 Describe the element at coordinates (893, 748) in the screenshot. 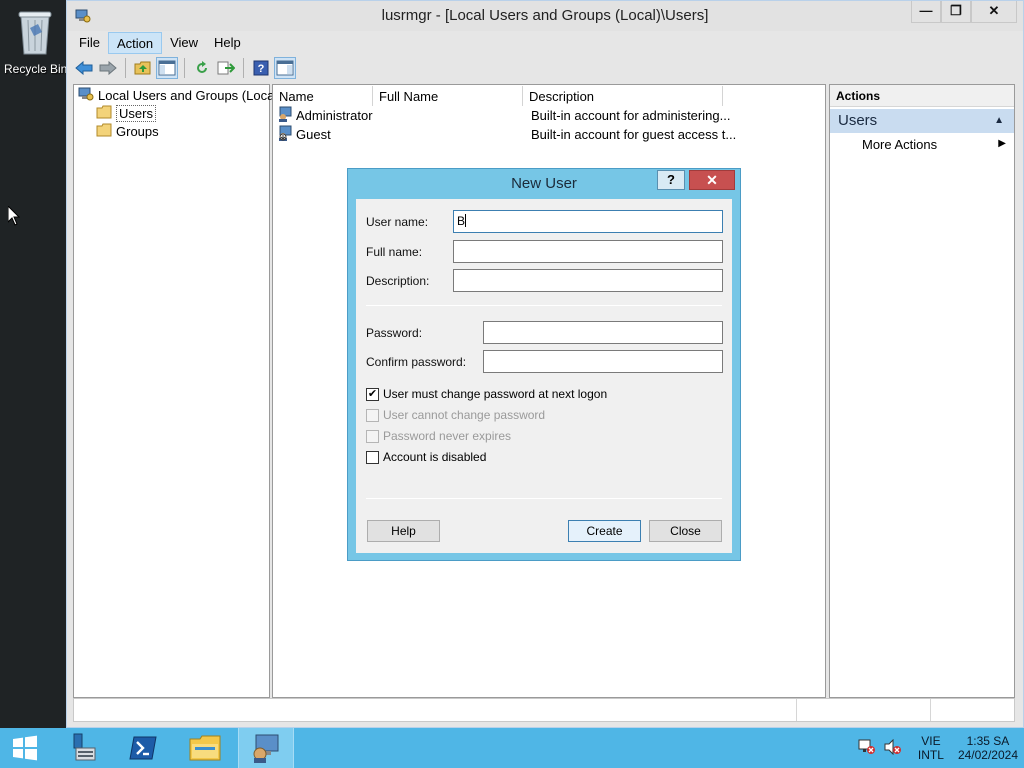

I see `speaker-muted-icon` at that location.